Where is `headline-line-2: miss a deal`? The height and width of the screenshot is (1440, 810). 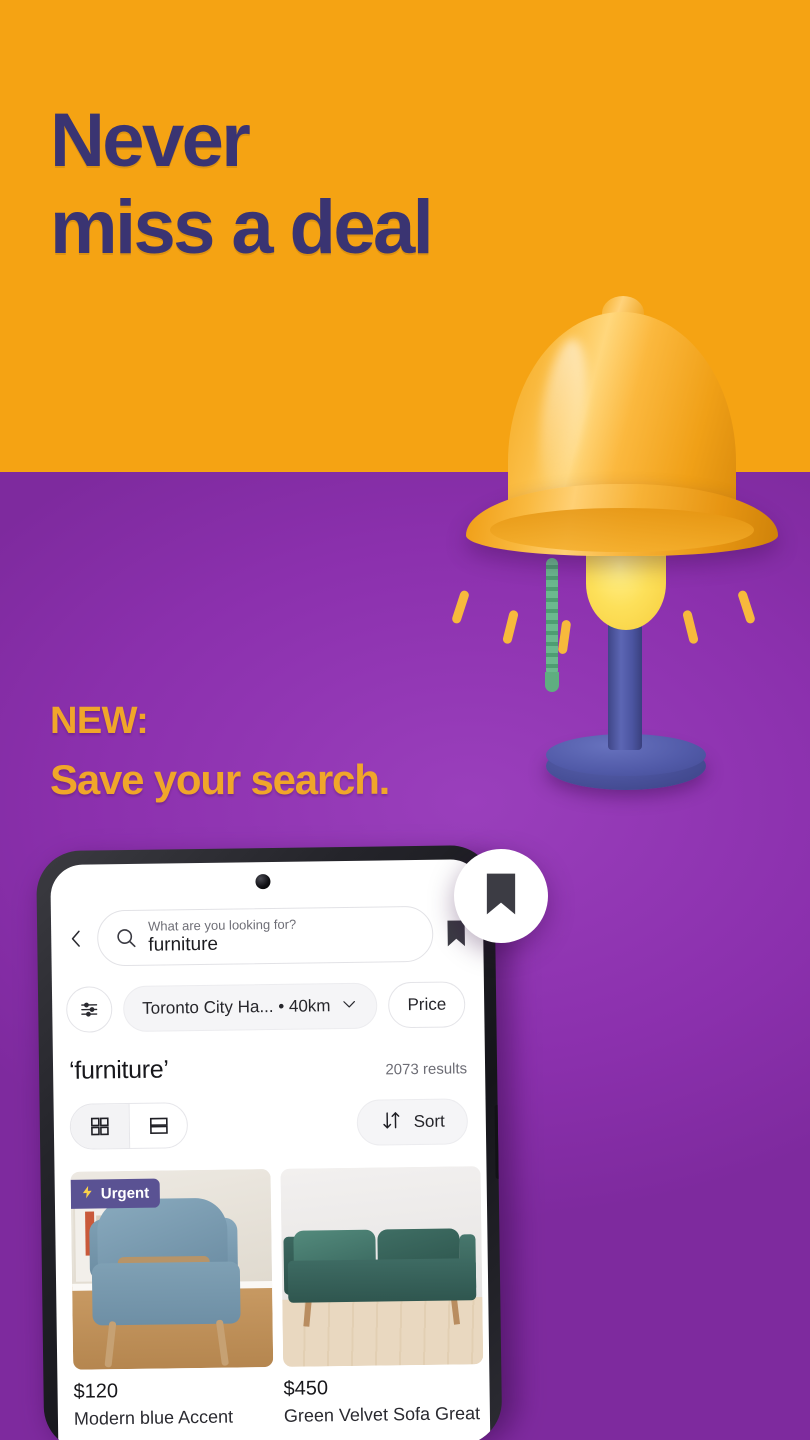 headline-line-2: miss a deal is located at coordinates (242, 228).